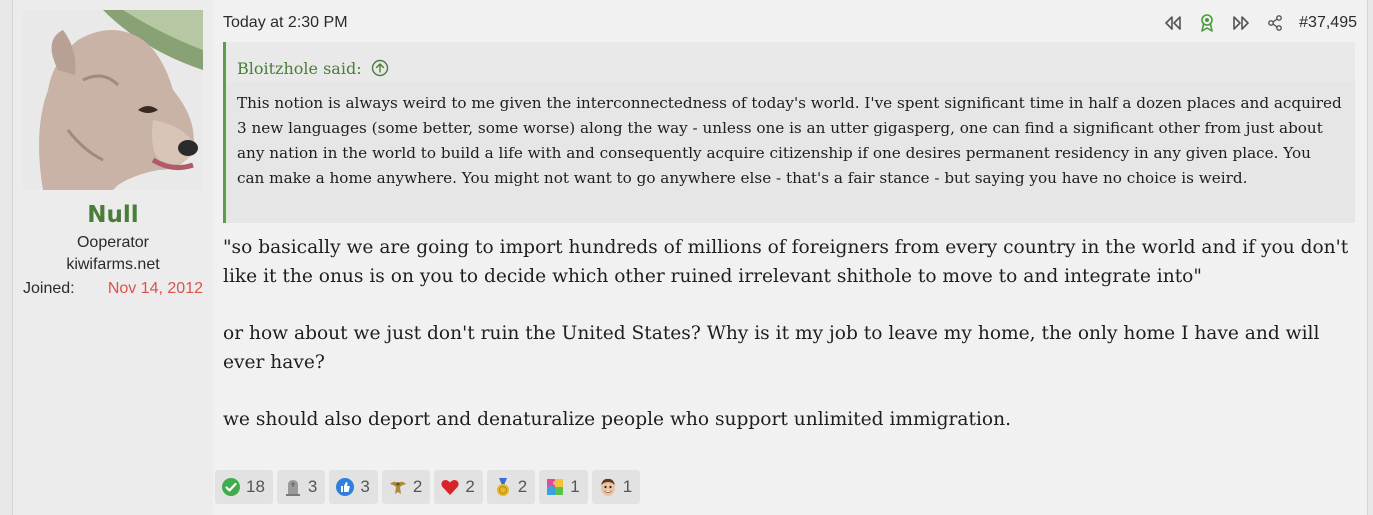 Image resolution: width=1373 pixels, height=515 pixels. I want to click on post-number: #37,495, so click(1328, 23).